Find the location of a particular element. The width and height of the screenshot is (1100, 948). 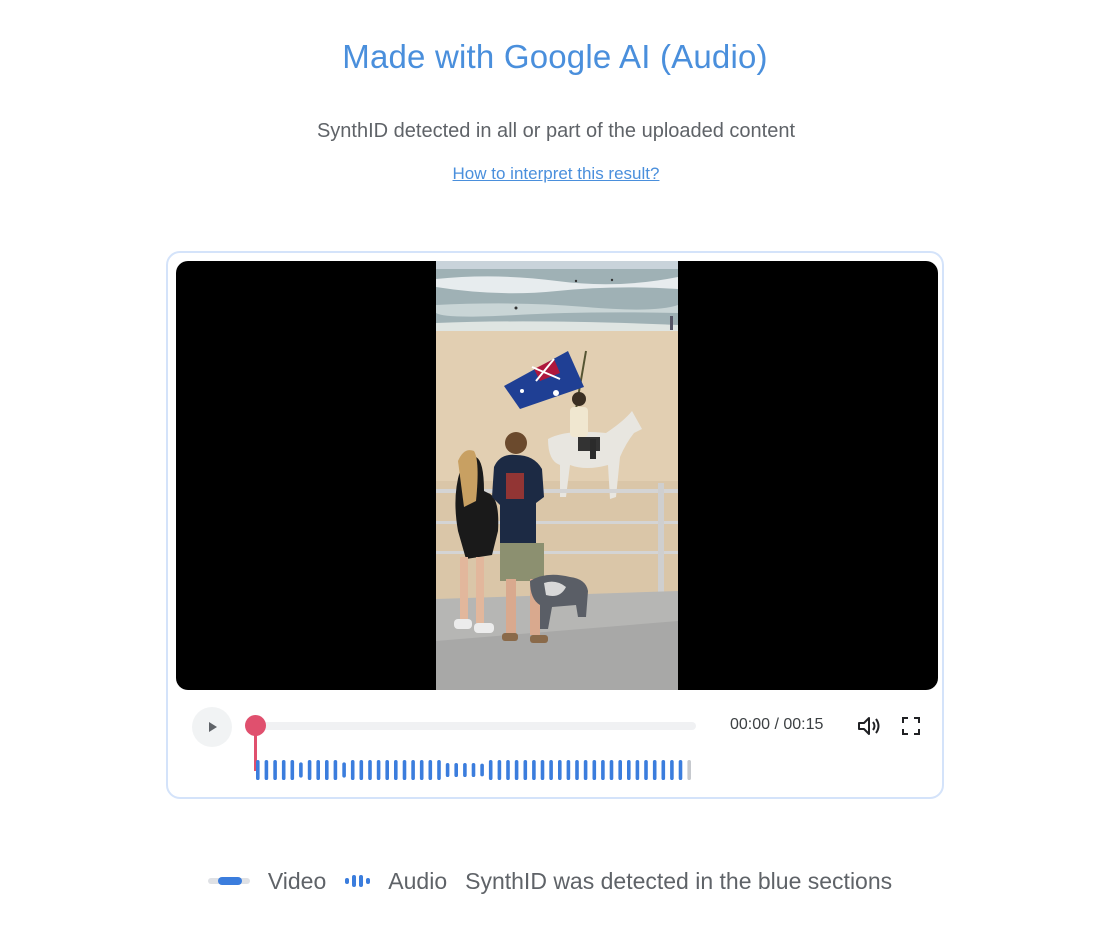

play-button is located at coordinates (212, 727).